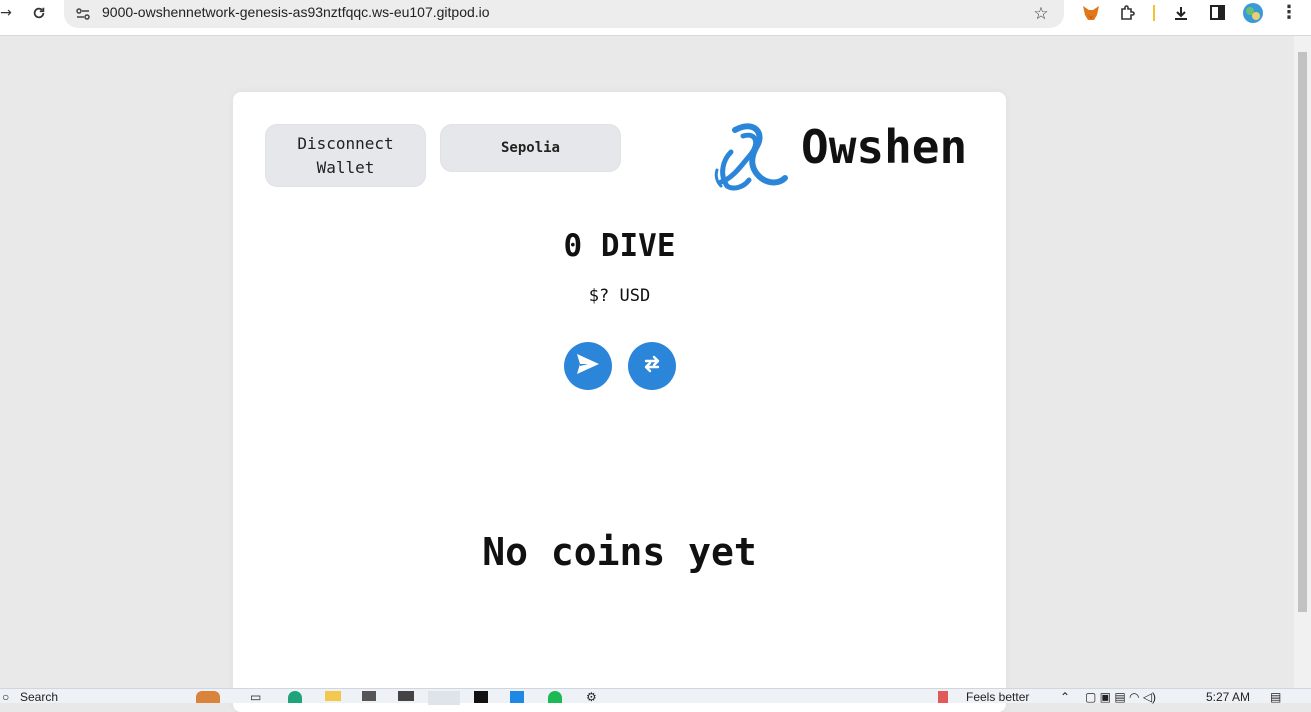  I want to click on app-icon, so click(406, 696).